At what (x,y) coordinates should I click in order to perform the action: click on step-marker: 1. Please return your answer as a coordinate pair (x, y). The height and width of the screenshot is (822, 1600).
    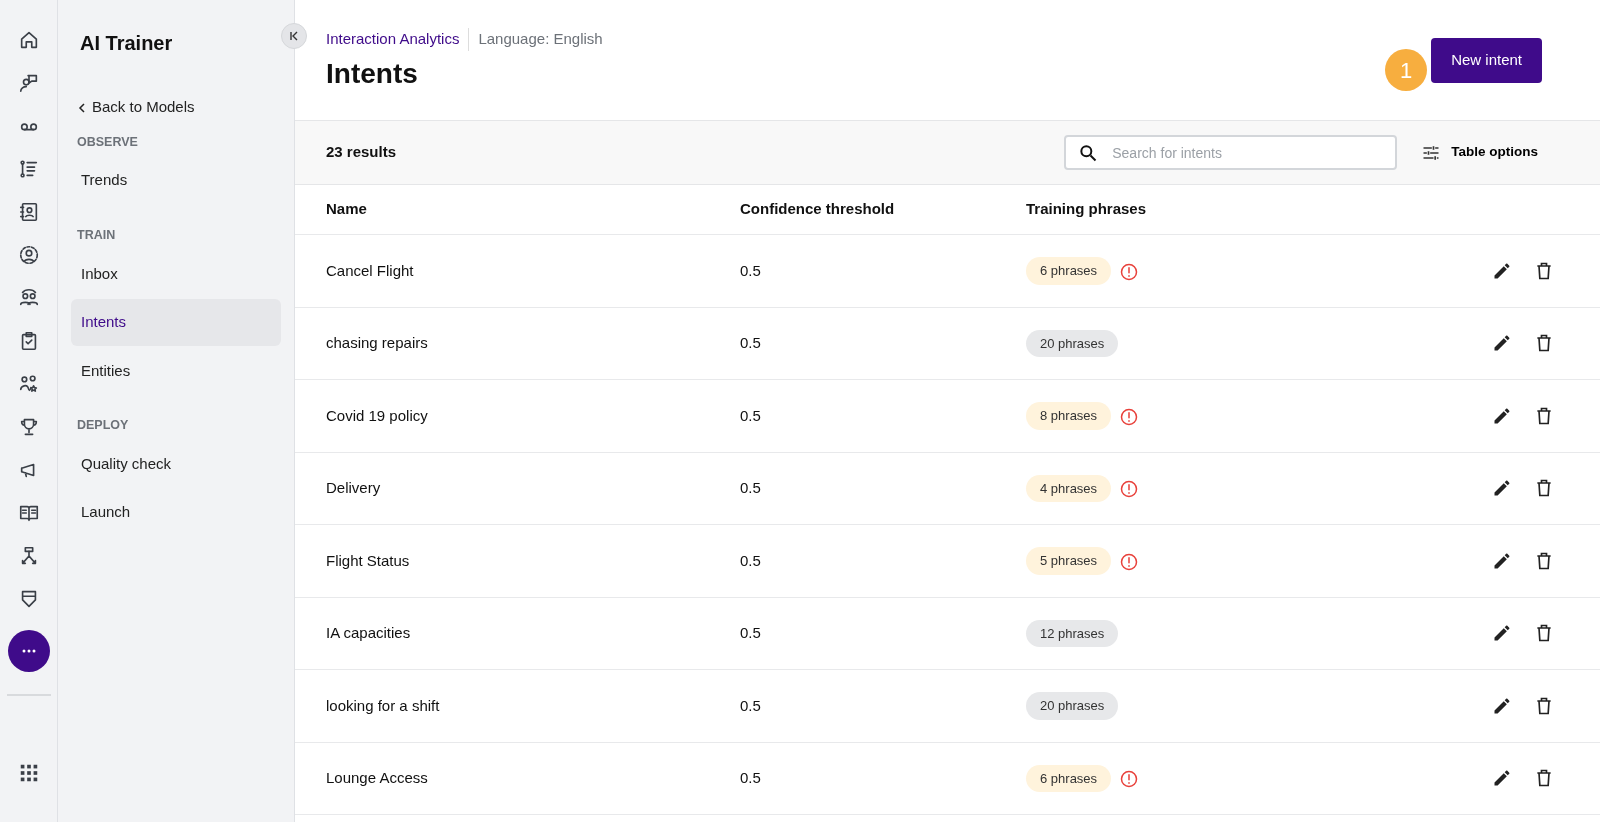
    Looking at the image, I should click on (1406, 70).